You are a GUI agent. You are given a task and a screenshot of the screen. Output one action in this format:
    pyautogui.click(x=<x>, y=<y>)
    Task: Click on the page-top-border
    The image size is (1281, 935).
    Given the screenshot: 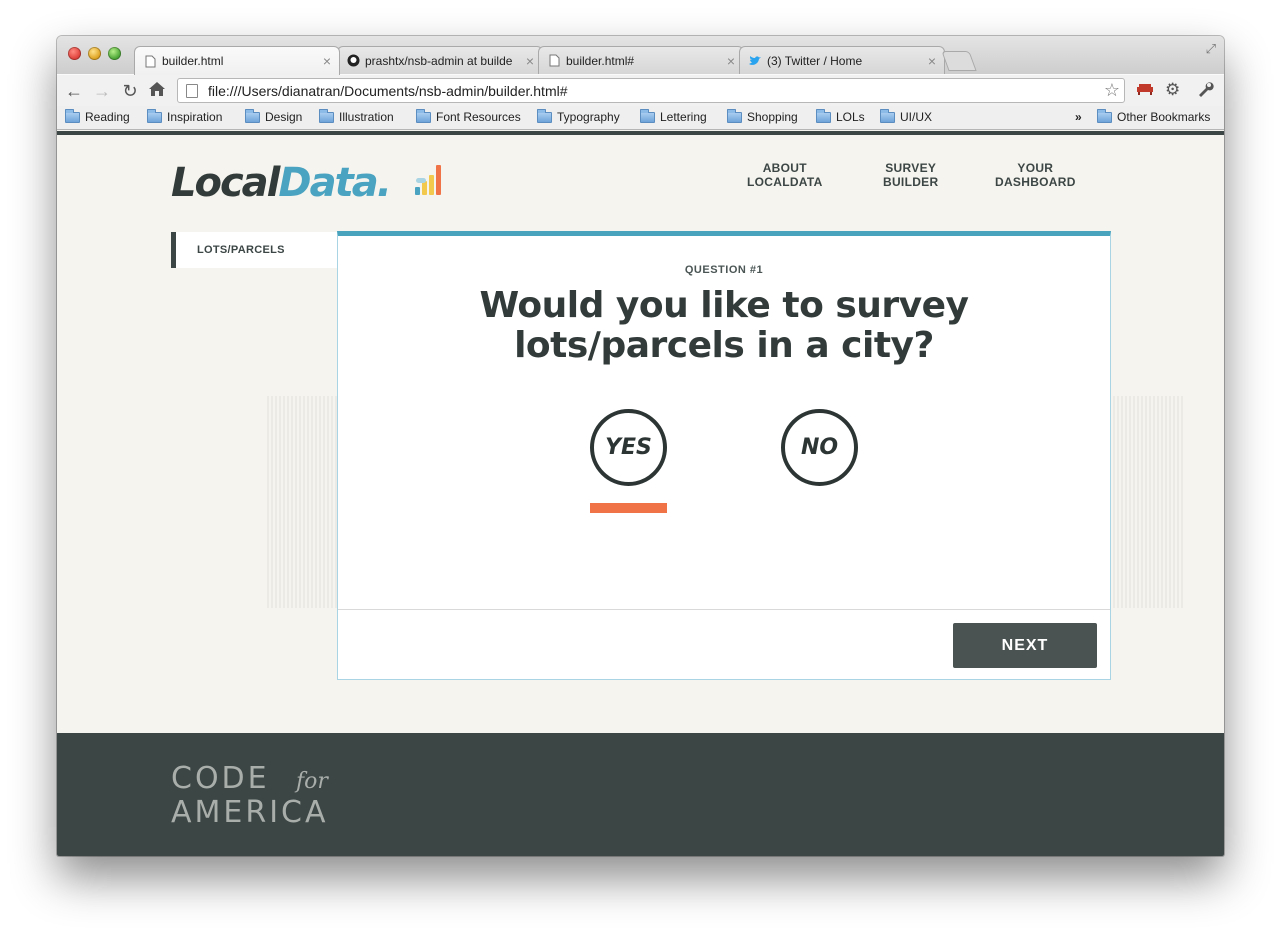 What is the action you would take?
    pyautogui.click(x=640, y=133)
    